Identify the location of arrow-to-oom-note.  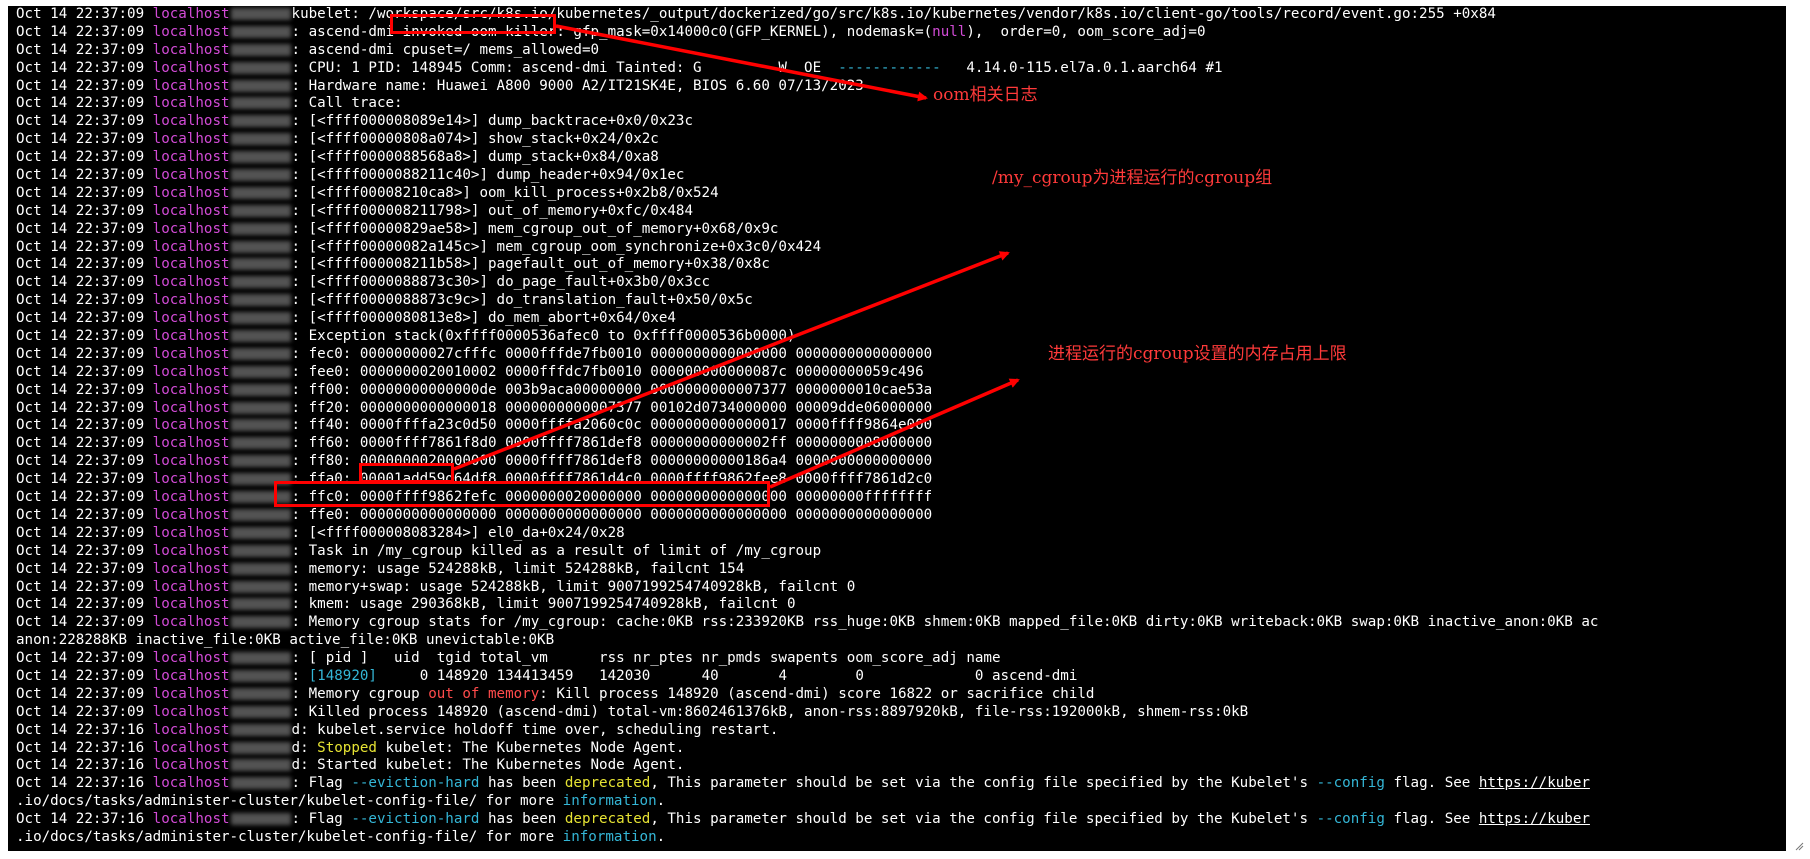
(741, 63).